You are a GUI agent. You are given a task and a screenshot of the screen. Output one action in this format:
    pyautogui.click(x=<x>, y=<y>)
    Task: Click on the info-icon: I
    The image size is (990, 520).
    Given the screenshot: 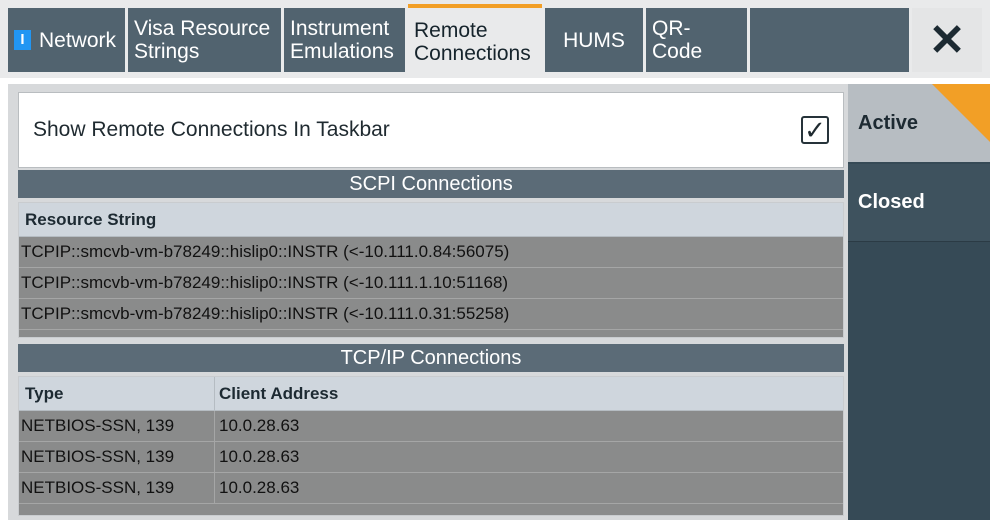 What is the action you would take?
    pyautogui.click(x=22, y=40)
    